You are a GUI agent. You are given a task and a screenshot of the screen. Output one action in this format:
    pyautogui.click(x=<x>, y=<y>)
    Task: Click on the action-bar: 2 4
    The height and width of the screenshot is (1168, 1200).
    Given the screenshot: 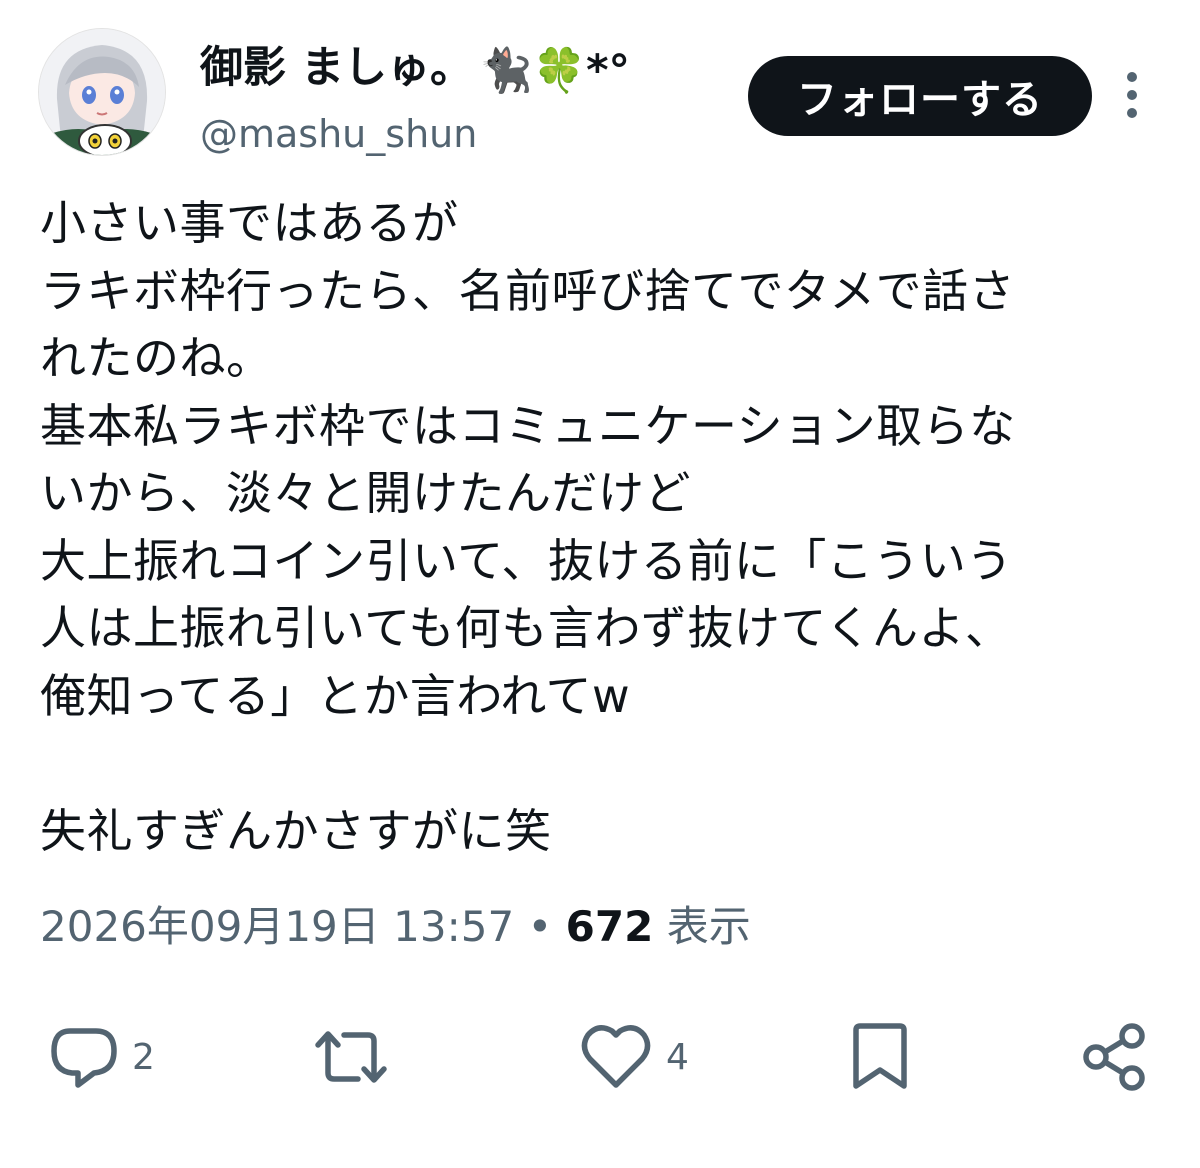 What is the action you would take?
    pyautogui.click(x=600, y=1055)
    